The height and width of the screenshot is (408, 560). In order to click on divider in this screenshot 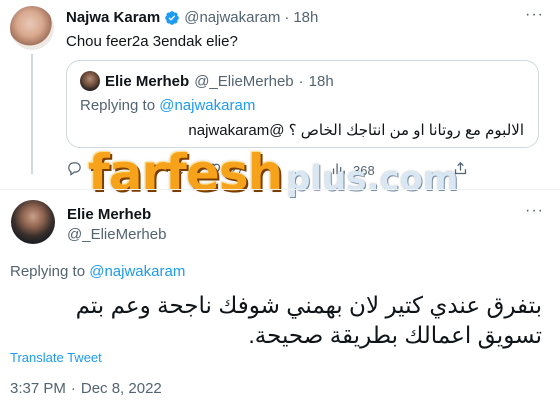, I will do `click(280, 189)`.